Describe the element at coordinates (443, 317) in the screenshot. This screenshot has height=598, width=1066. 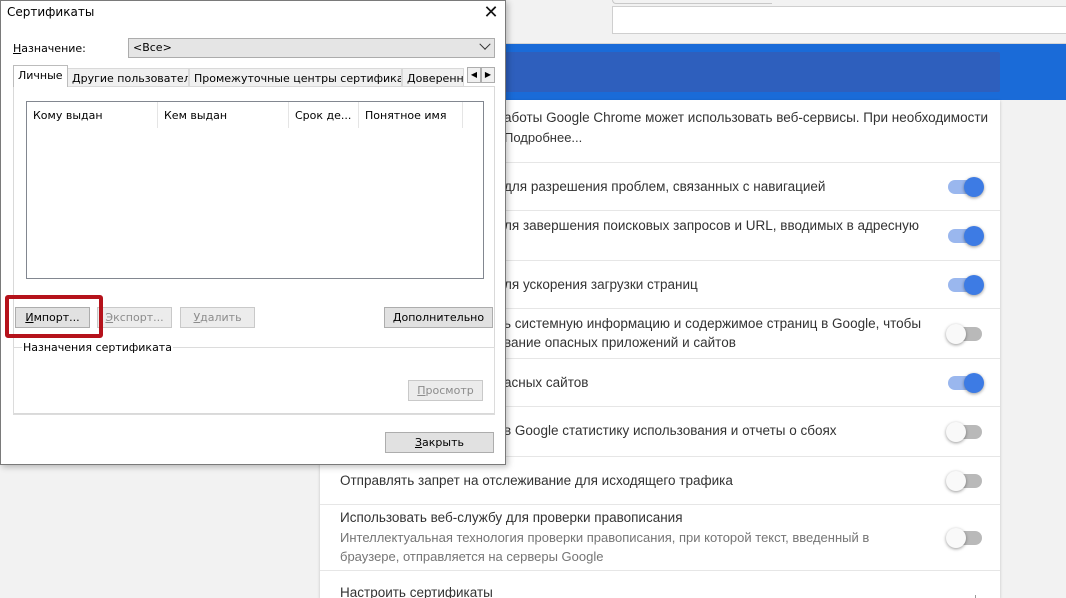
I see `advanced-label: ополнительно` at that location.